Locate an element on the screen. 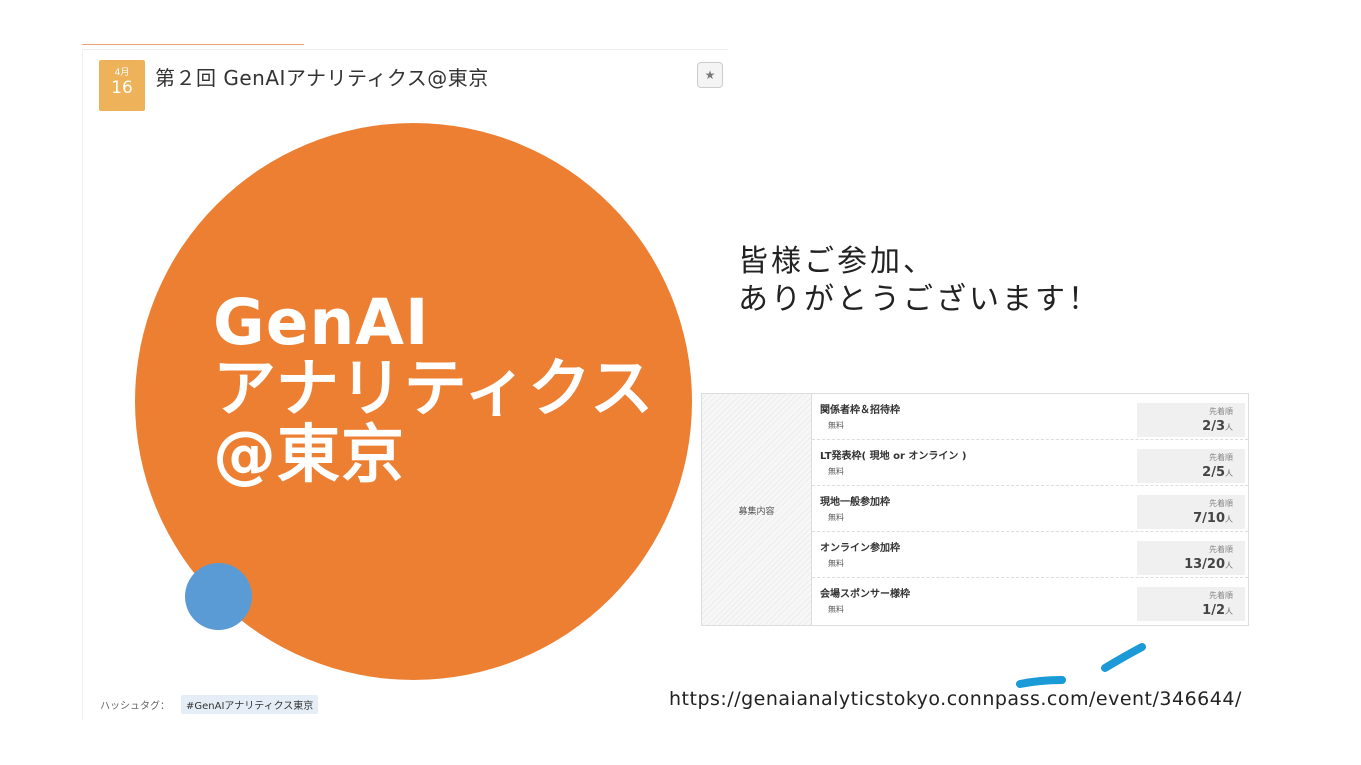 This screenshot has height=765, width=1361. row-count-value: 2/5 is located at coordinates (1213, 472).